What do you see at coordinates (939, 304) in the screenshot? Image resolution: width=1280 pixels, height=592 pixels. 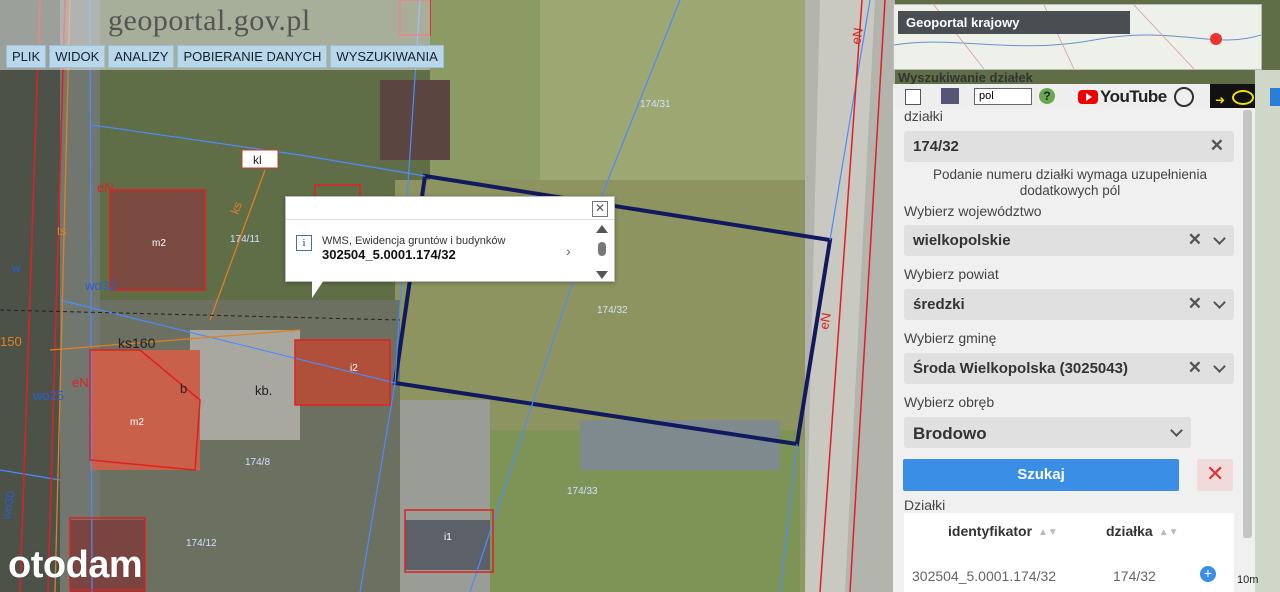 I see `county-value: średzki` at bounding box center [939, 304].